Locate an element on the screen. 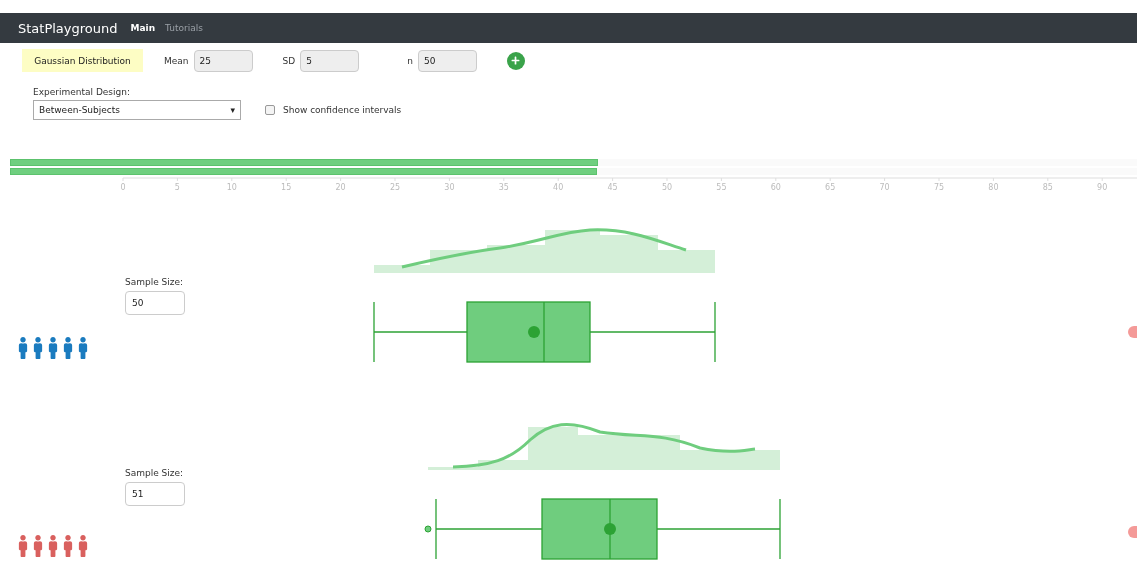 The height and width of the screenshot is (576, 1137). add-button is located at coordinates (515, 60).